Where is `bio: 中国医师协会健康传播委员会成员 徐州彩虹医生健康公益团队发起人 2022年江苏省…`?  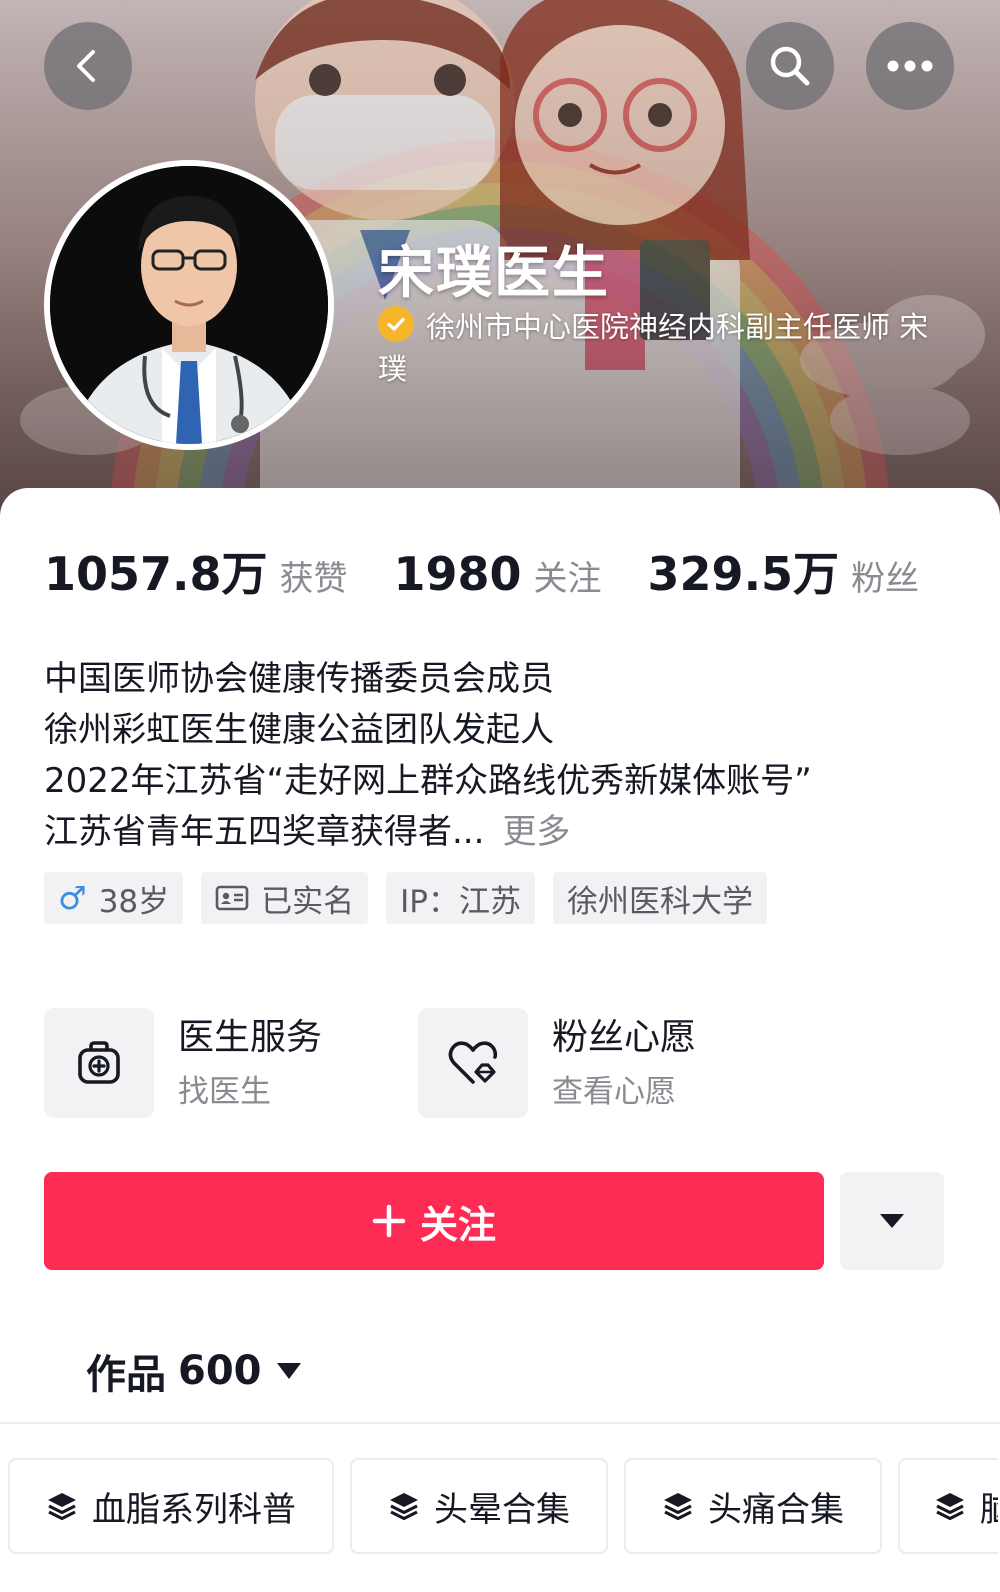
bio: 中国医师协会健康传播委员会成员 徐州彩虹医生健康公益团队发起人 2022年江苏省… is located at coordinates (504, 756).